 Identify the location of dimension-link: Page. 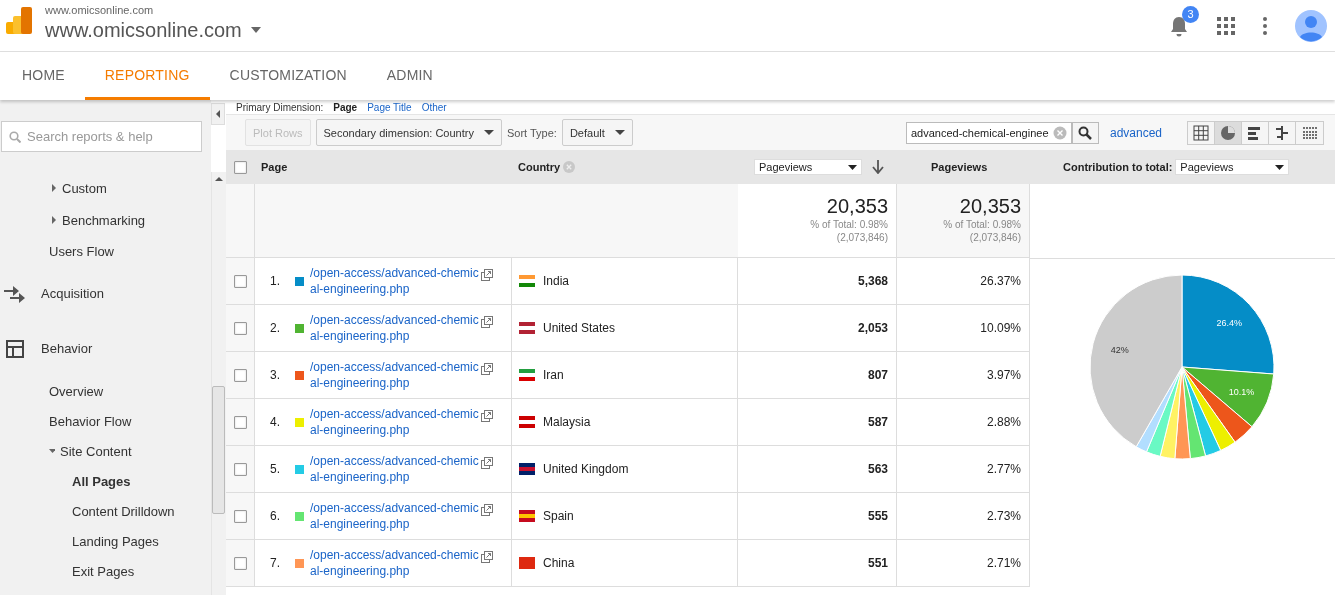
(345, 107).